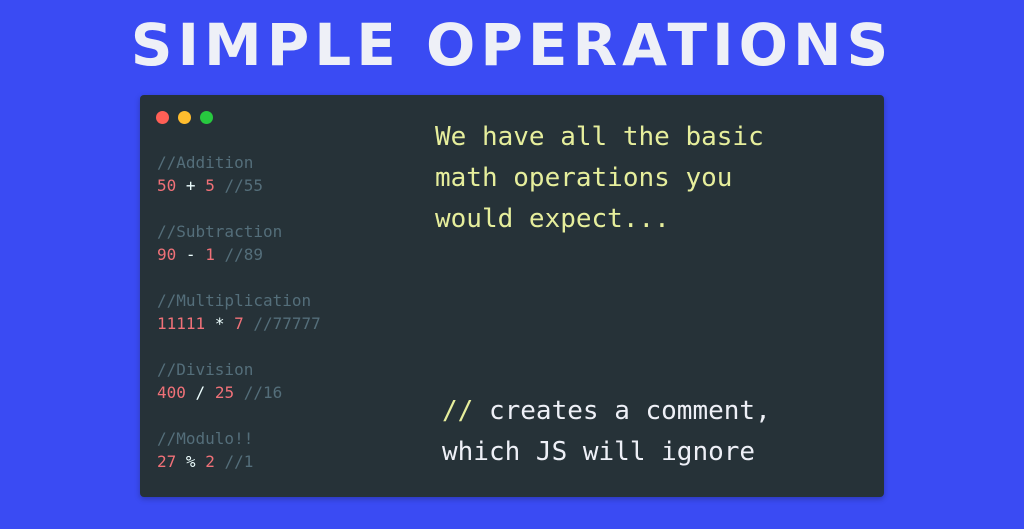 The height and width of the screenshot is (529, 1024). What do you see at coordinates (205, 162) in the screenshot?
I see `code-comment: //Addition` at bounding box center [205, 162].